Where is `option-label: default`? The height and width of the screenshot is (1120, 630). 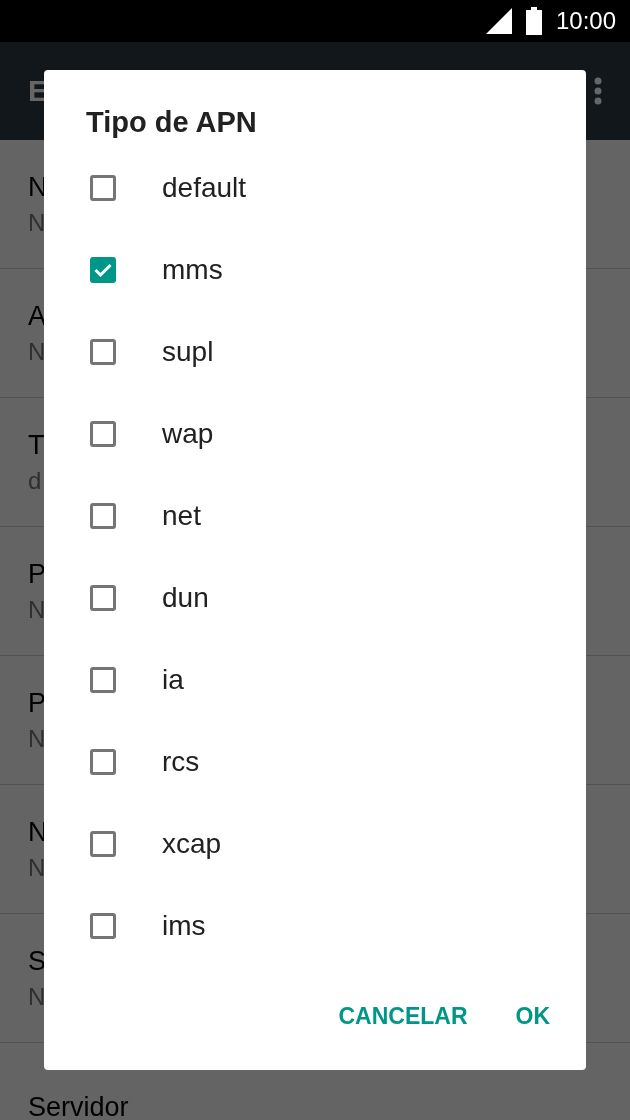
option-label: default is located at coordinates (204, 188).